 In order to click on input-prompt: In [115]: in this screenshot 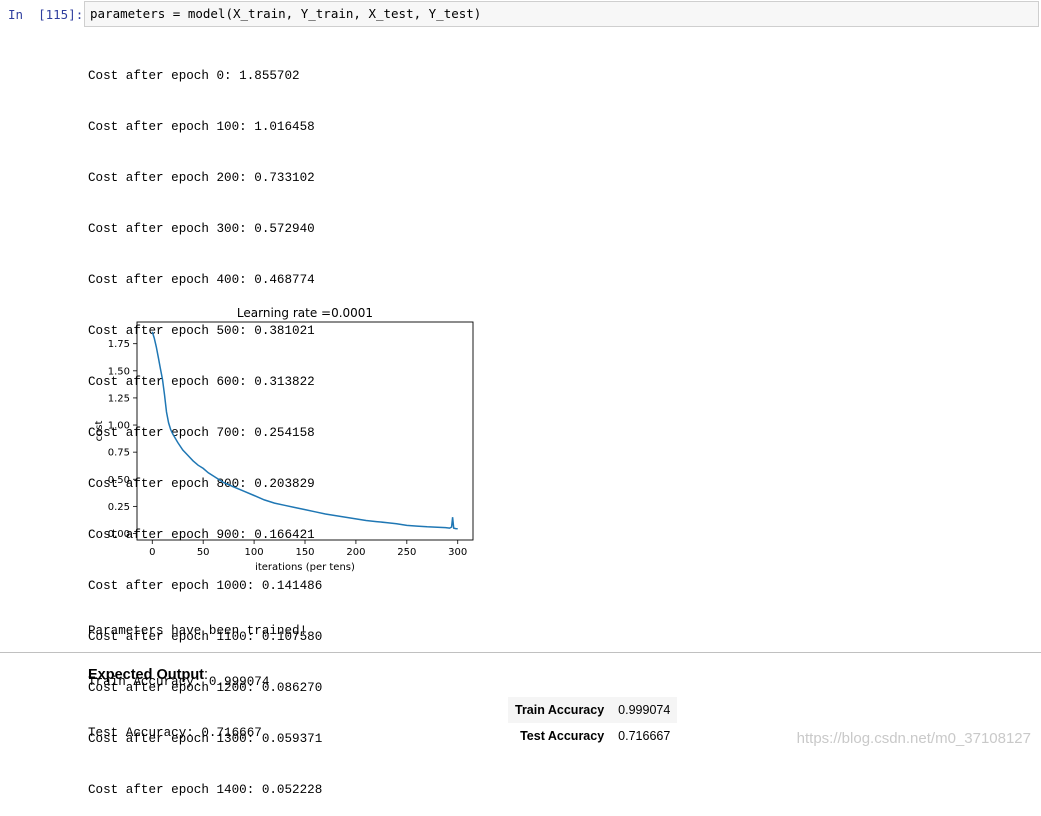, I will do `click(46, 14)`.